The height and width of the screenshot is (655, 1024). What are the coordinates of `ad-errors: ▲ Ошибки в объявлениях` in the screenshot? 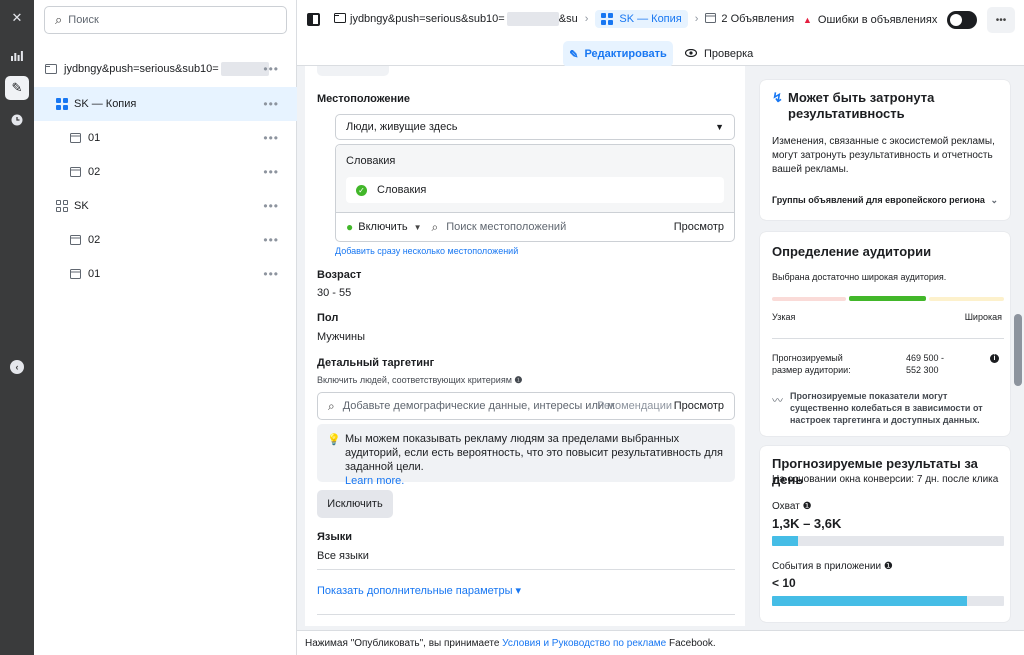 It's located at (870, 20).